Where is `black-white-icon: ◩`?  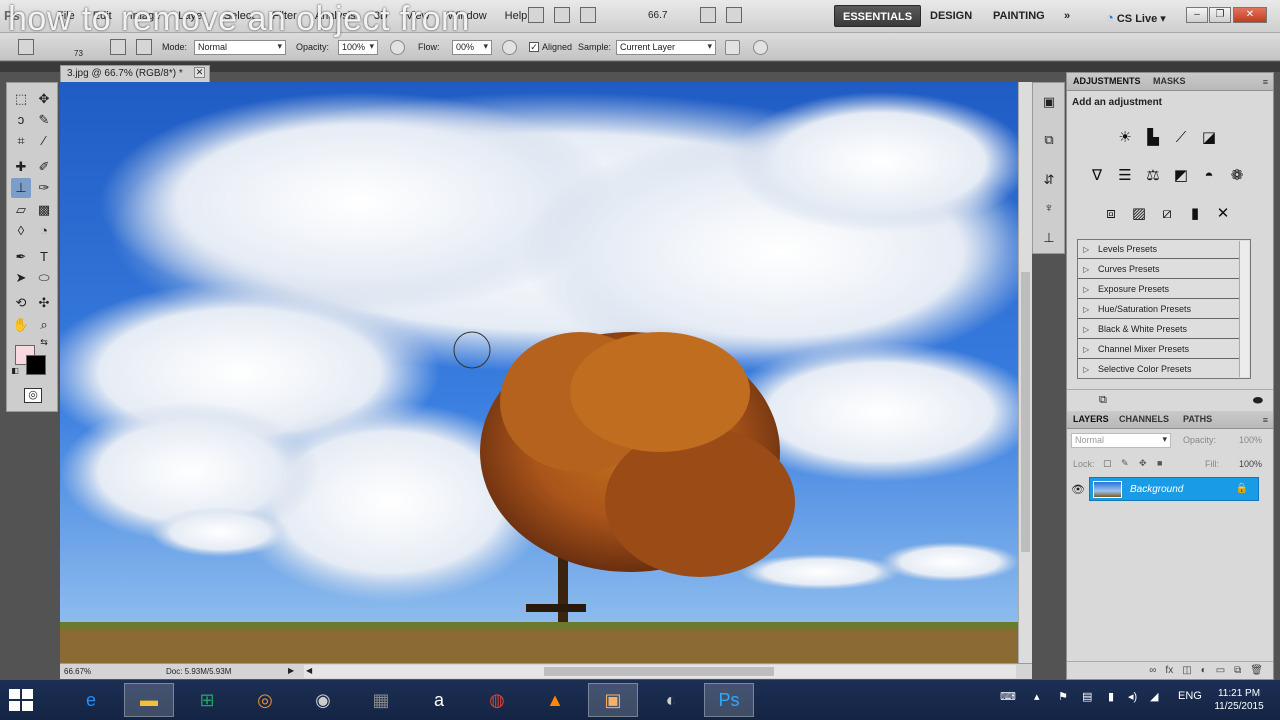 black-white-icon: ◩ is located at coordinates (1181, 176).